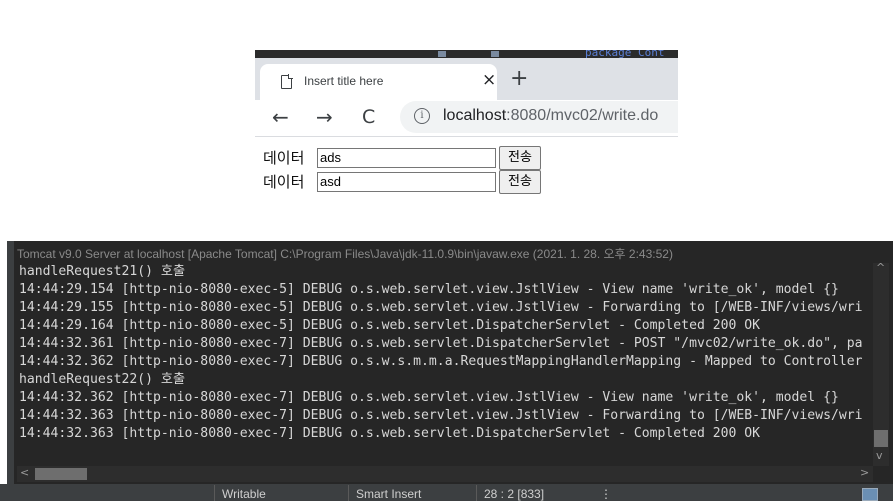  Describe the element at coordinates (582, 115) in the screenshot. I see `url-path: :8080/mvc02/write.do` at that location.